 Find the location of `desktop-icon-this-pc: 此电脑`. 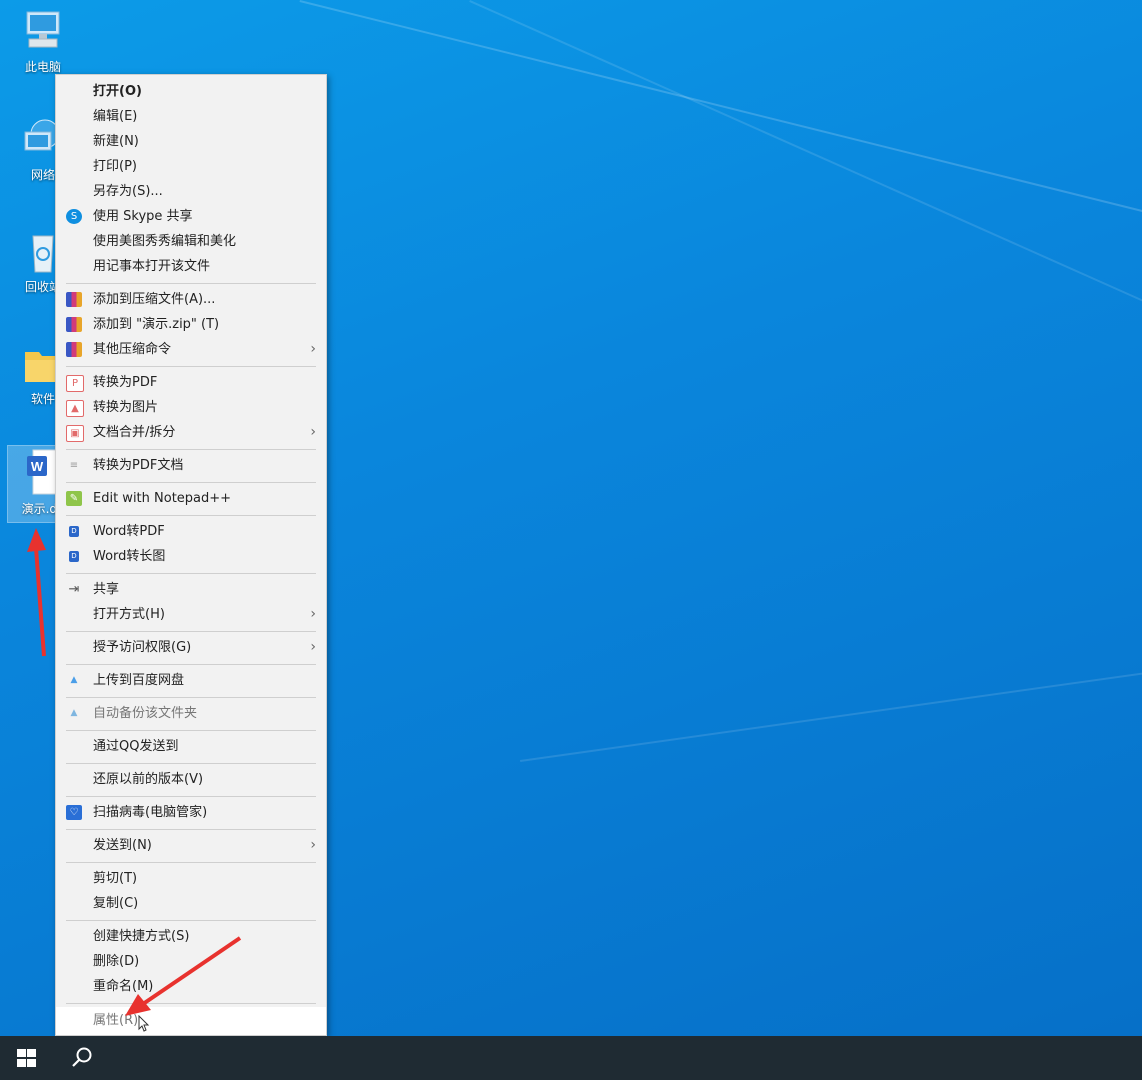

desktop-icon-this-pc: 此电脑 is located at coordinates (43, 41).